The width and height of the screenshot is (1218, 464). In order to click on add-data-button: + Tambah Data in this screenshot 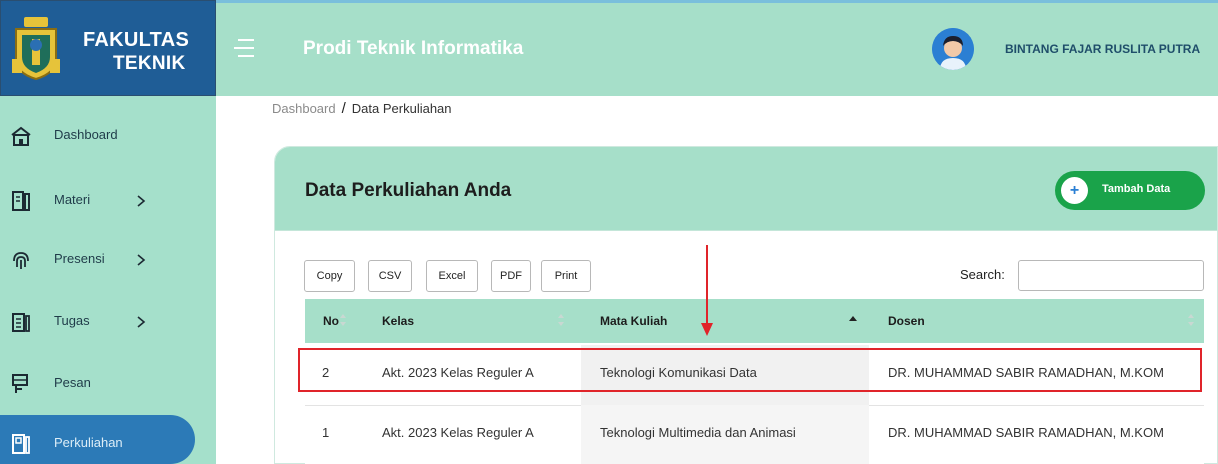, I will do `click(1130, 190)`.